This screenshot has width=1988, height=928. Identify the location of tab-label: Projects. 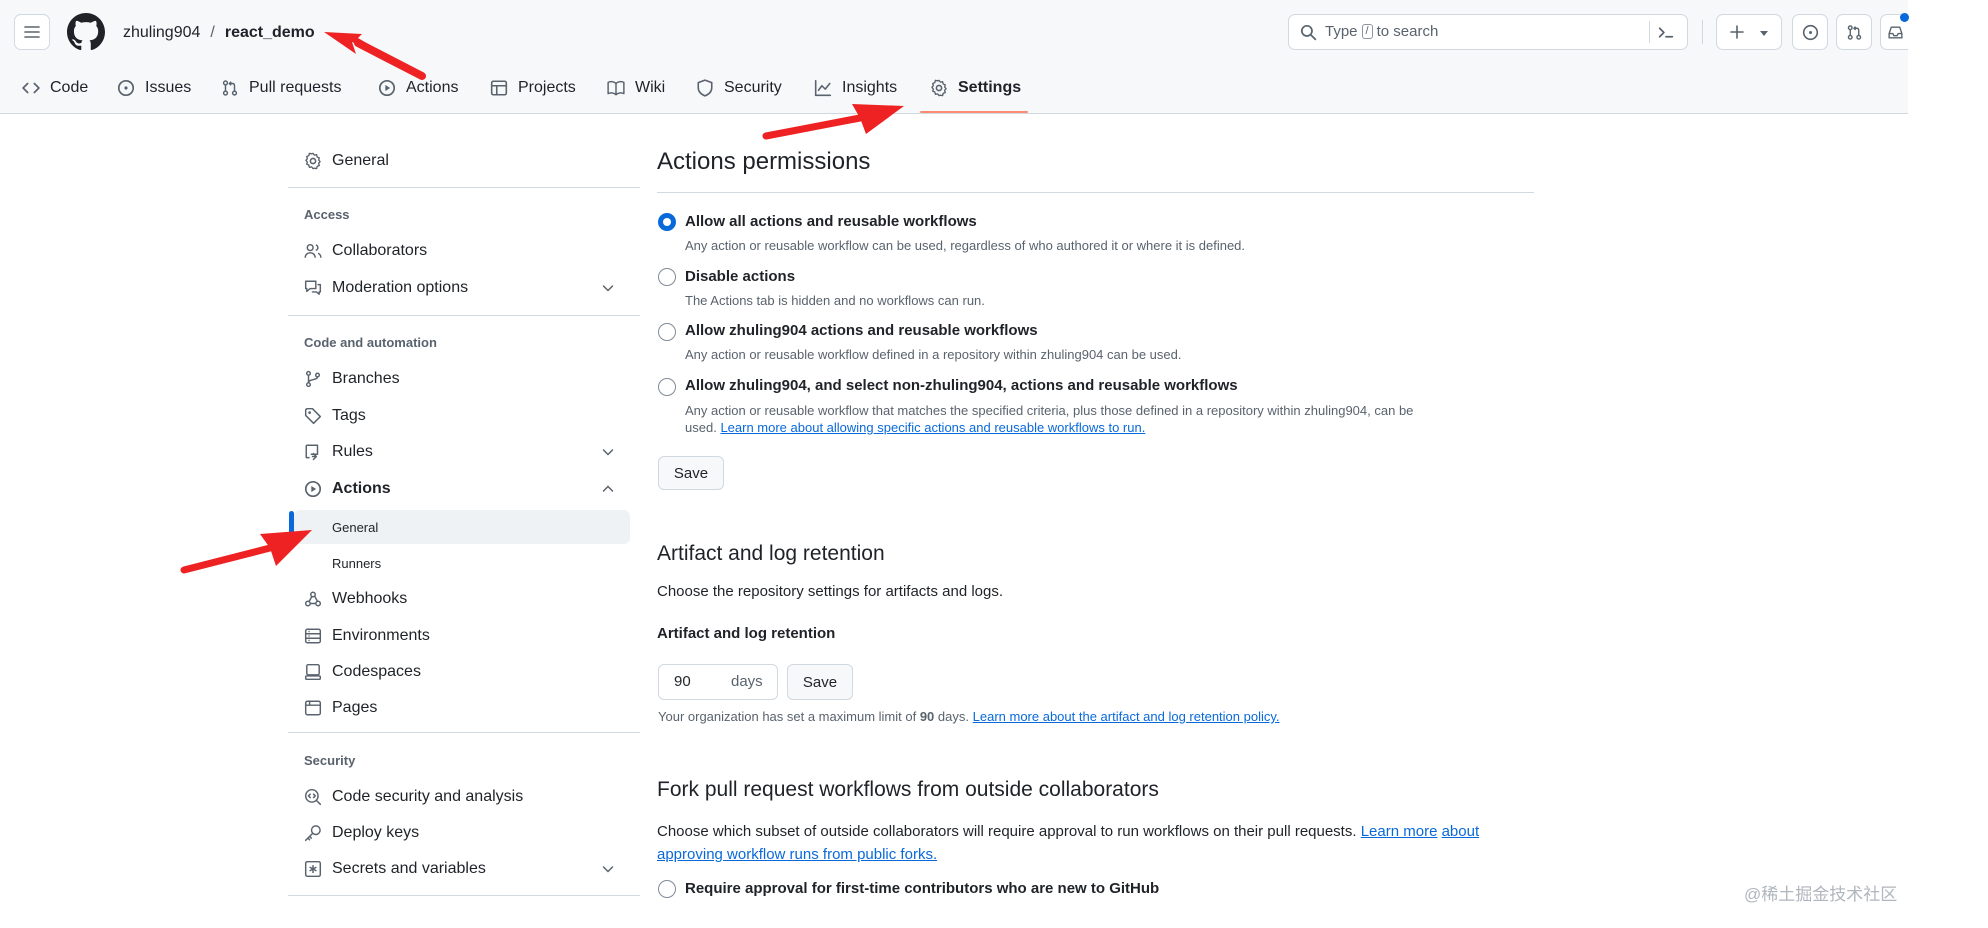
(547, 87).